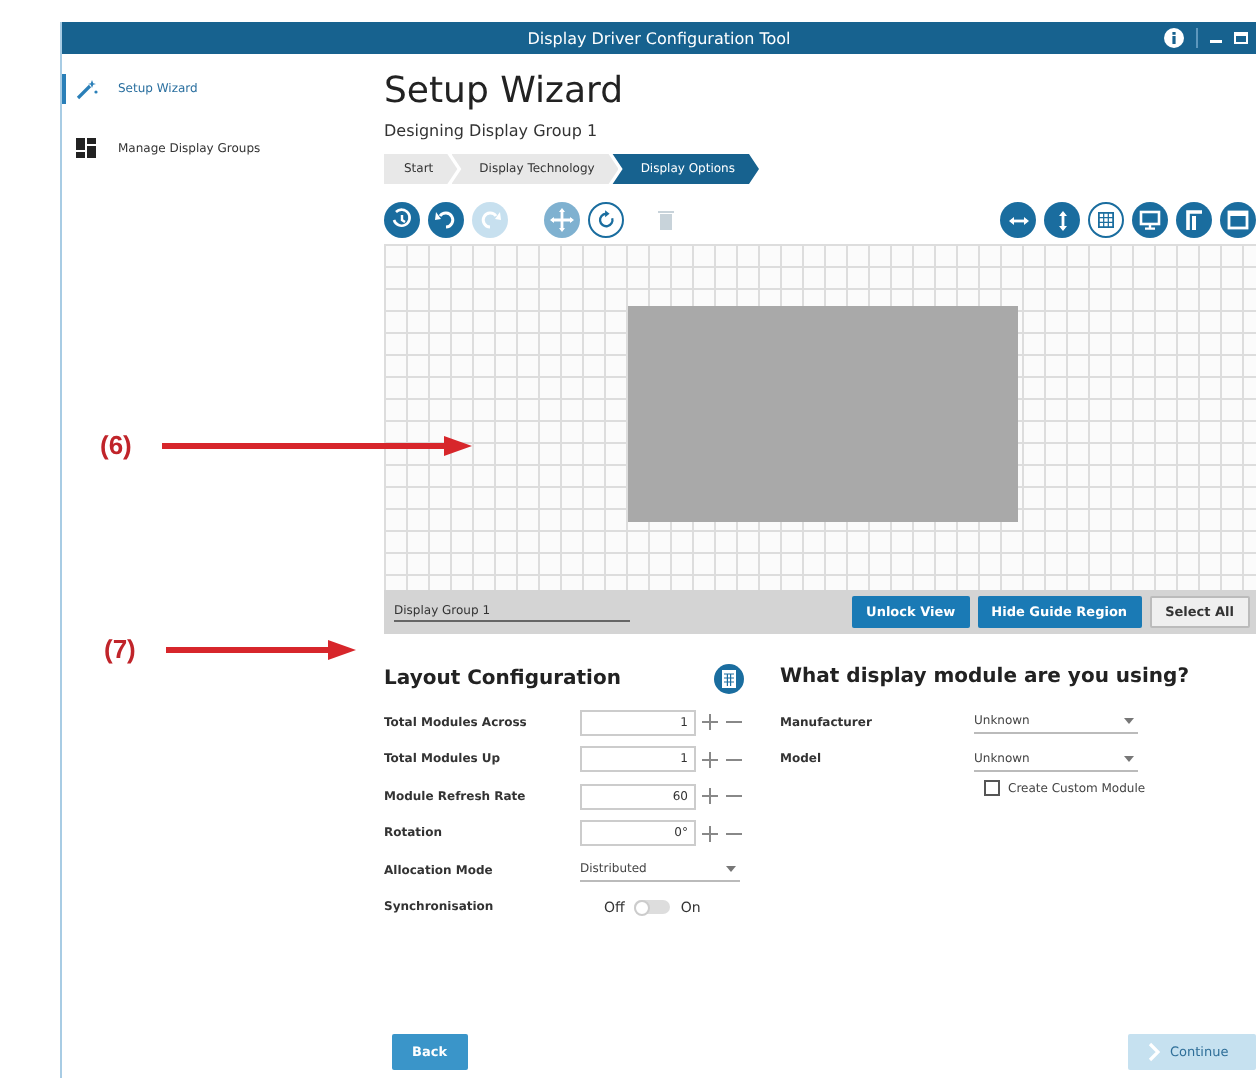 The height and width of the screenshot is (1078, 1256). I want to click on tiles-icon, so click(87, 149).